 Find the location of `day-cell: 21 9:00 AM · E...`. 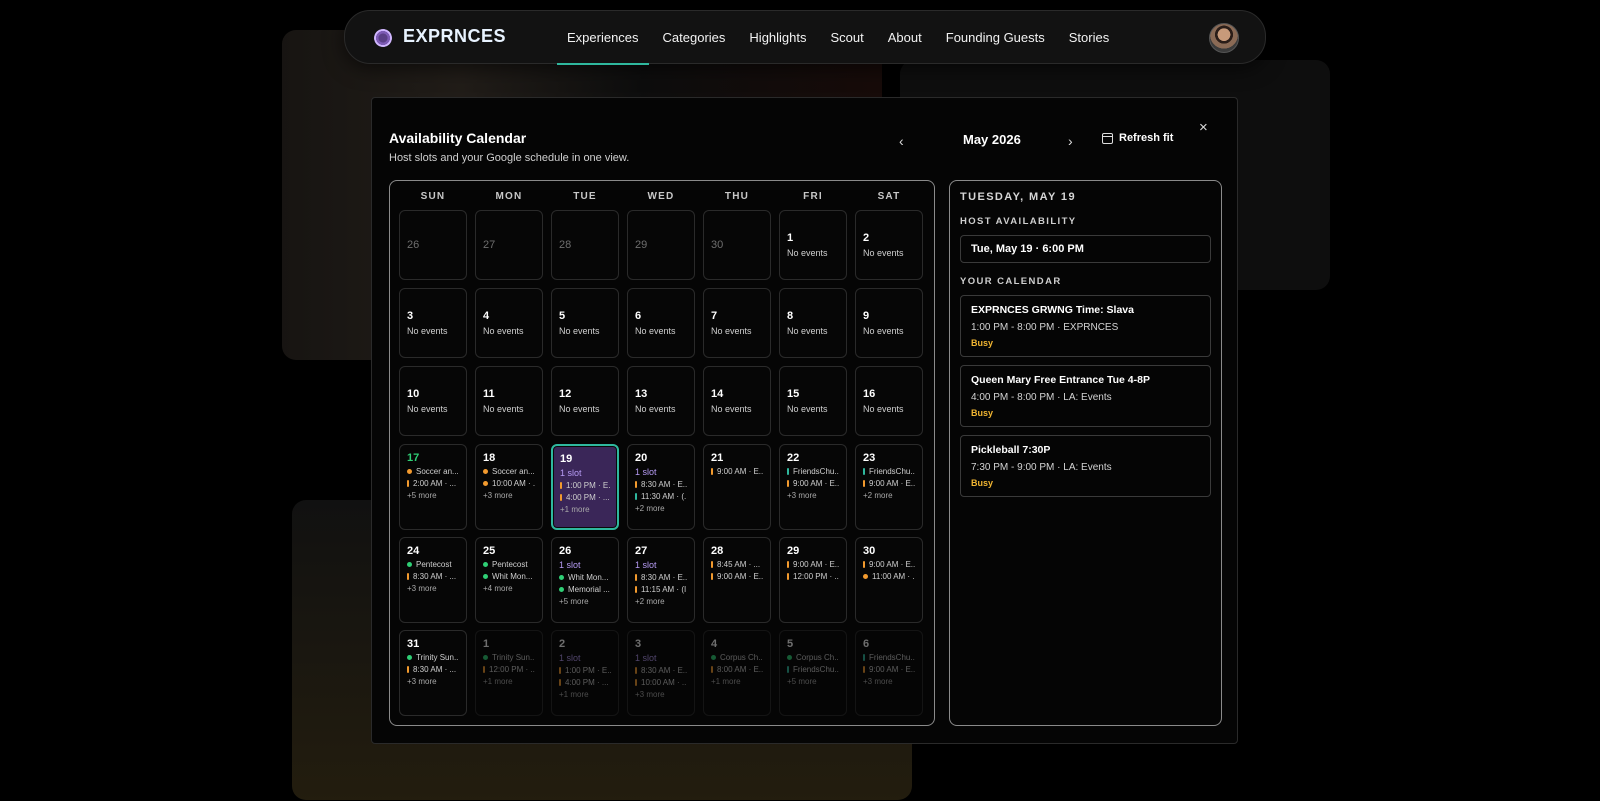

day-cell: 21 9:00 AM · E... is located at coordinates (737, 487).